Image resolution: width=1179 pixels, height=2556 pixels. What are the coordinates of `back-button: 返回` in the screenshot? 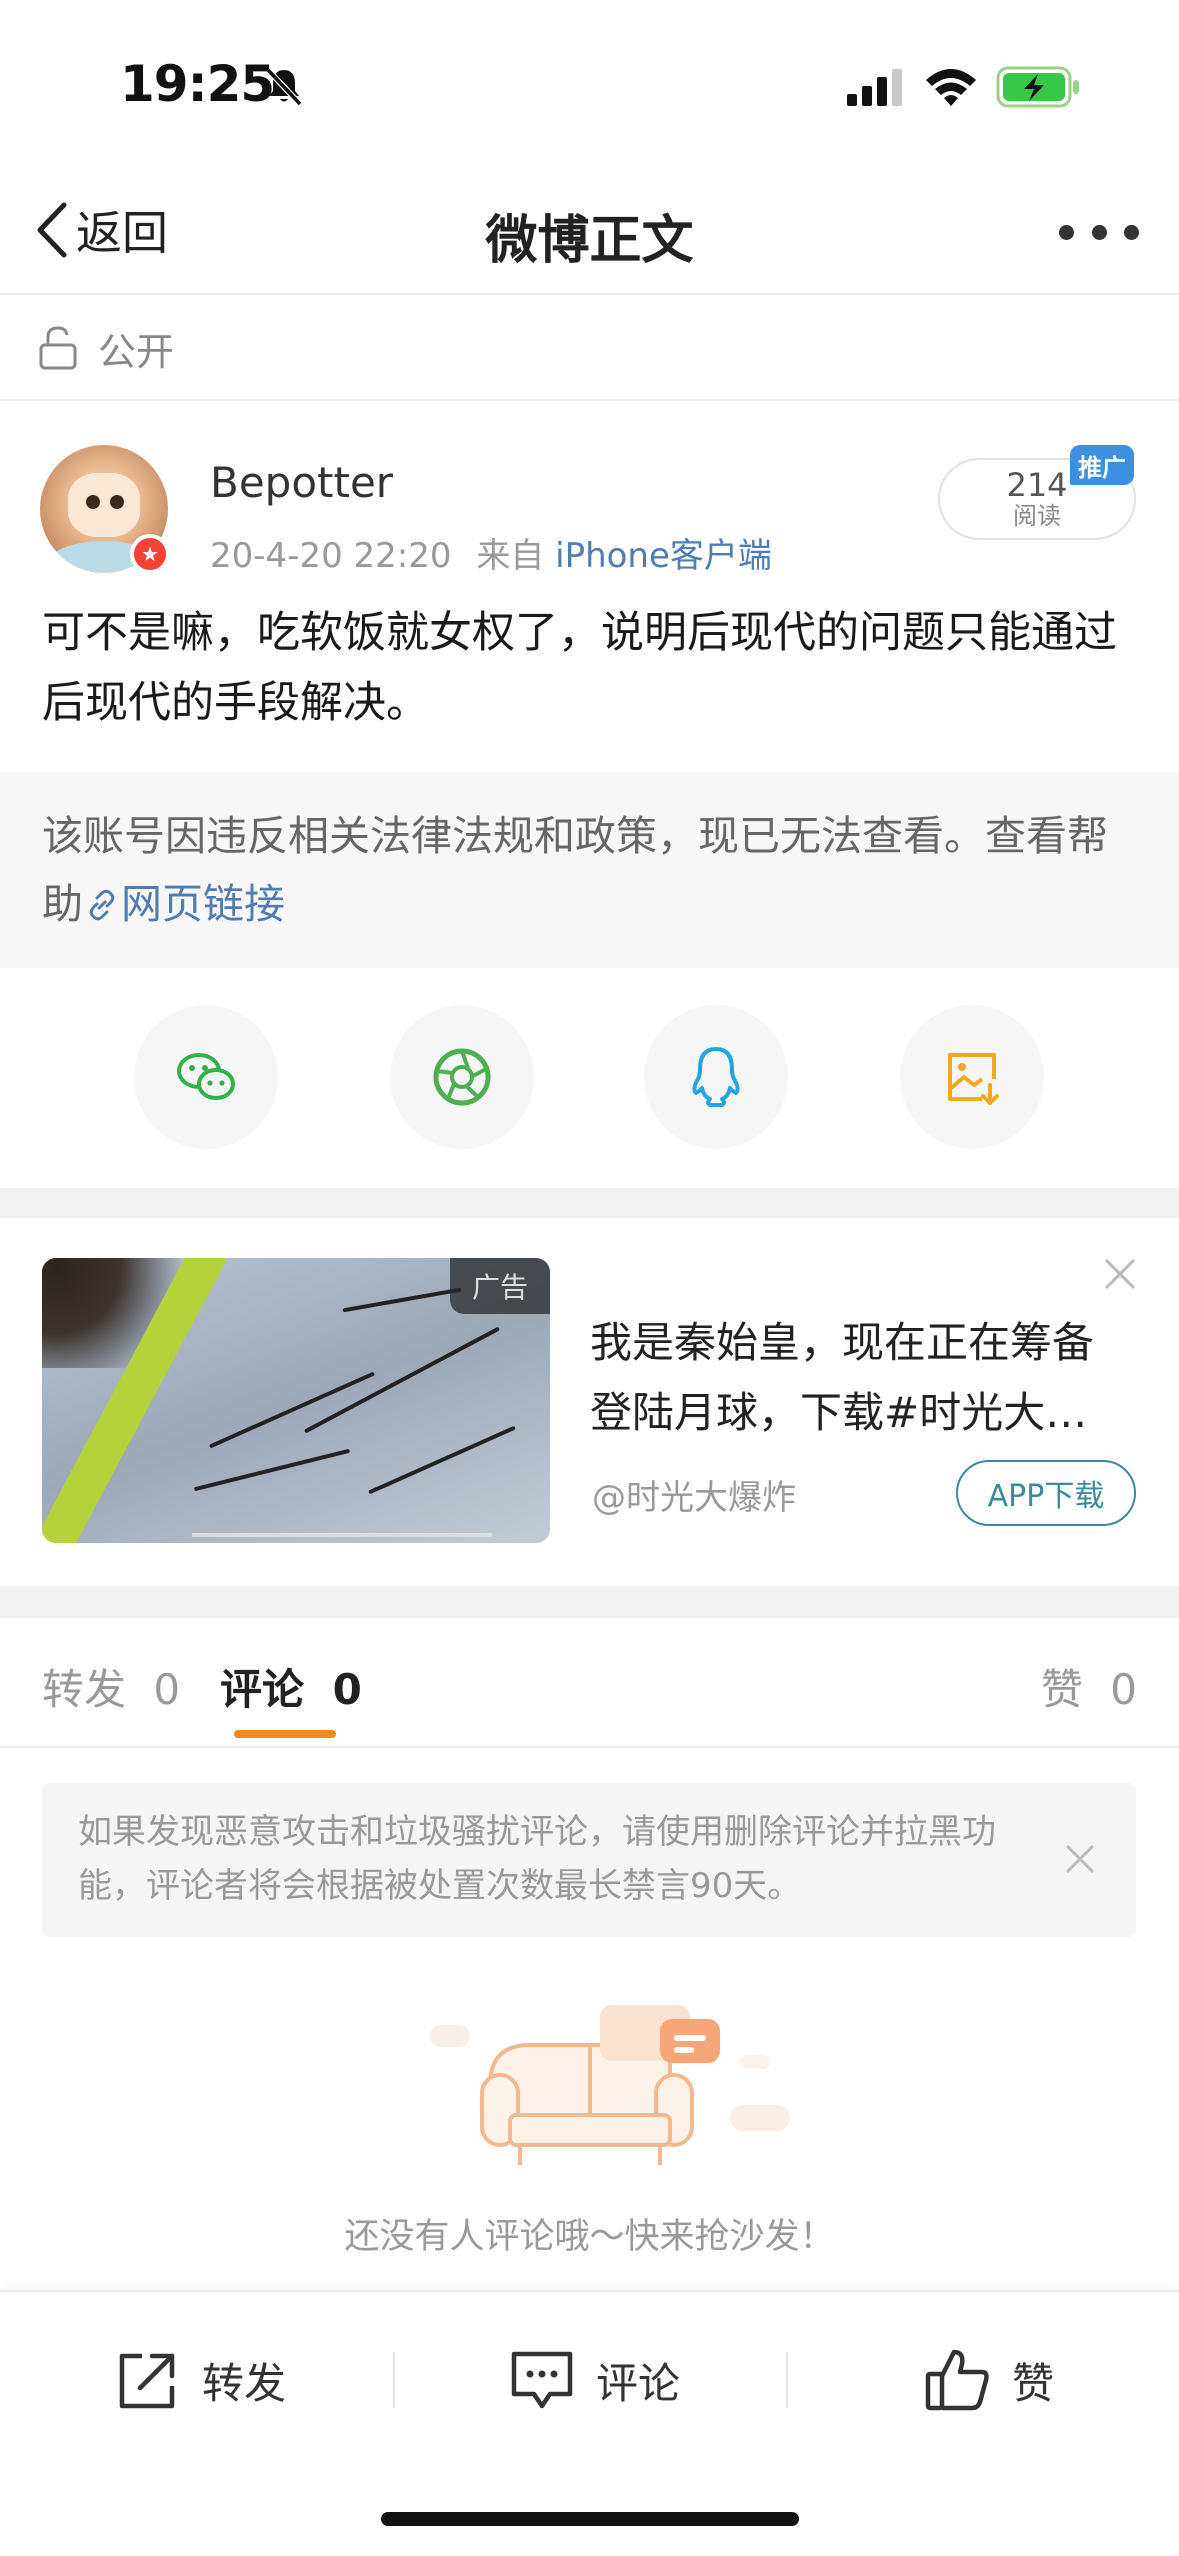 It's located at (101, 230).